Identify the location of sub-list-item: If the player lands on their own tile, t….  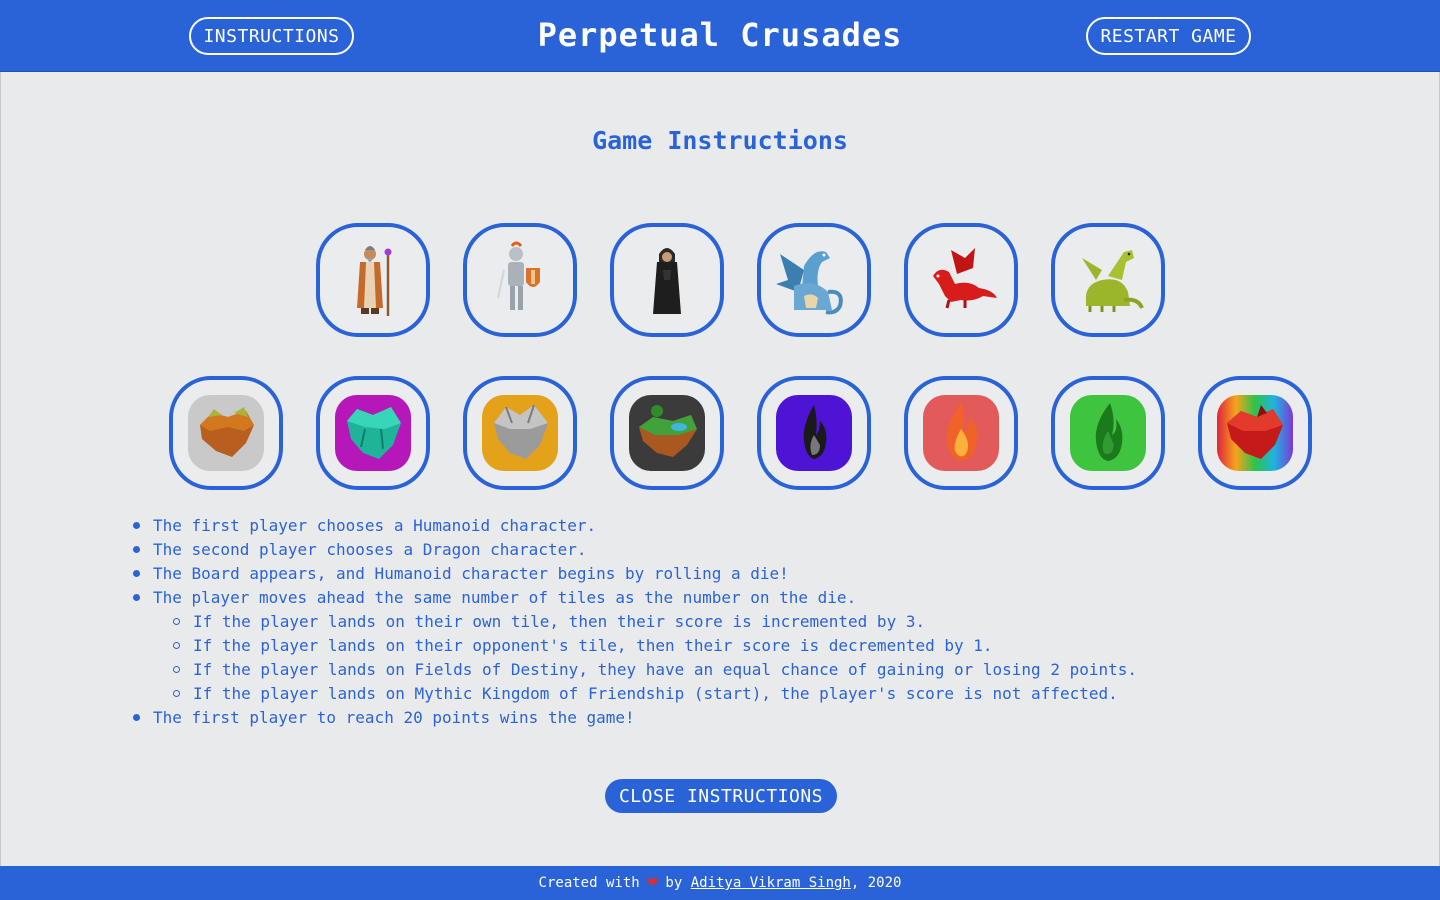
(732, 622).